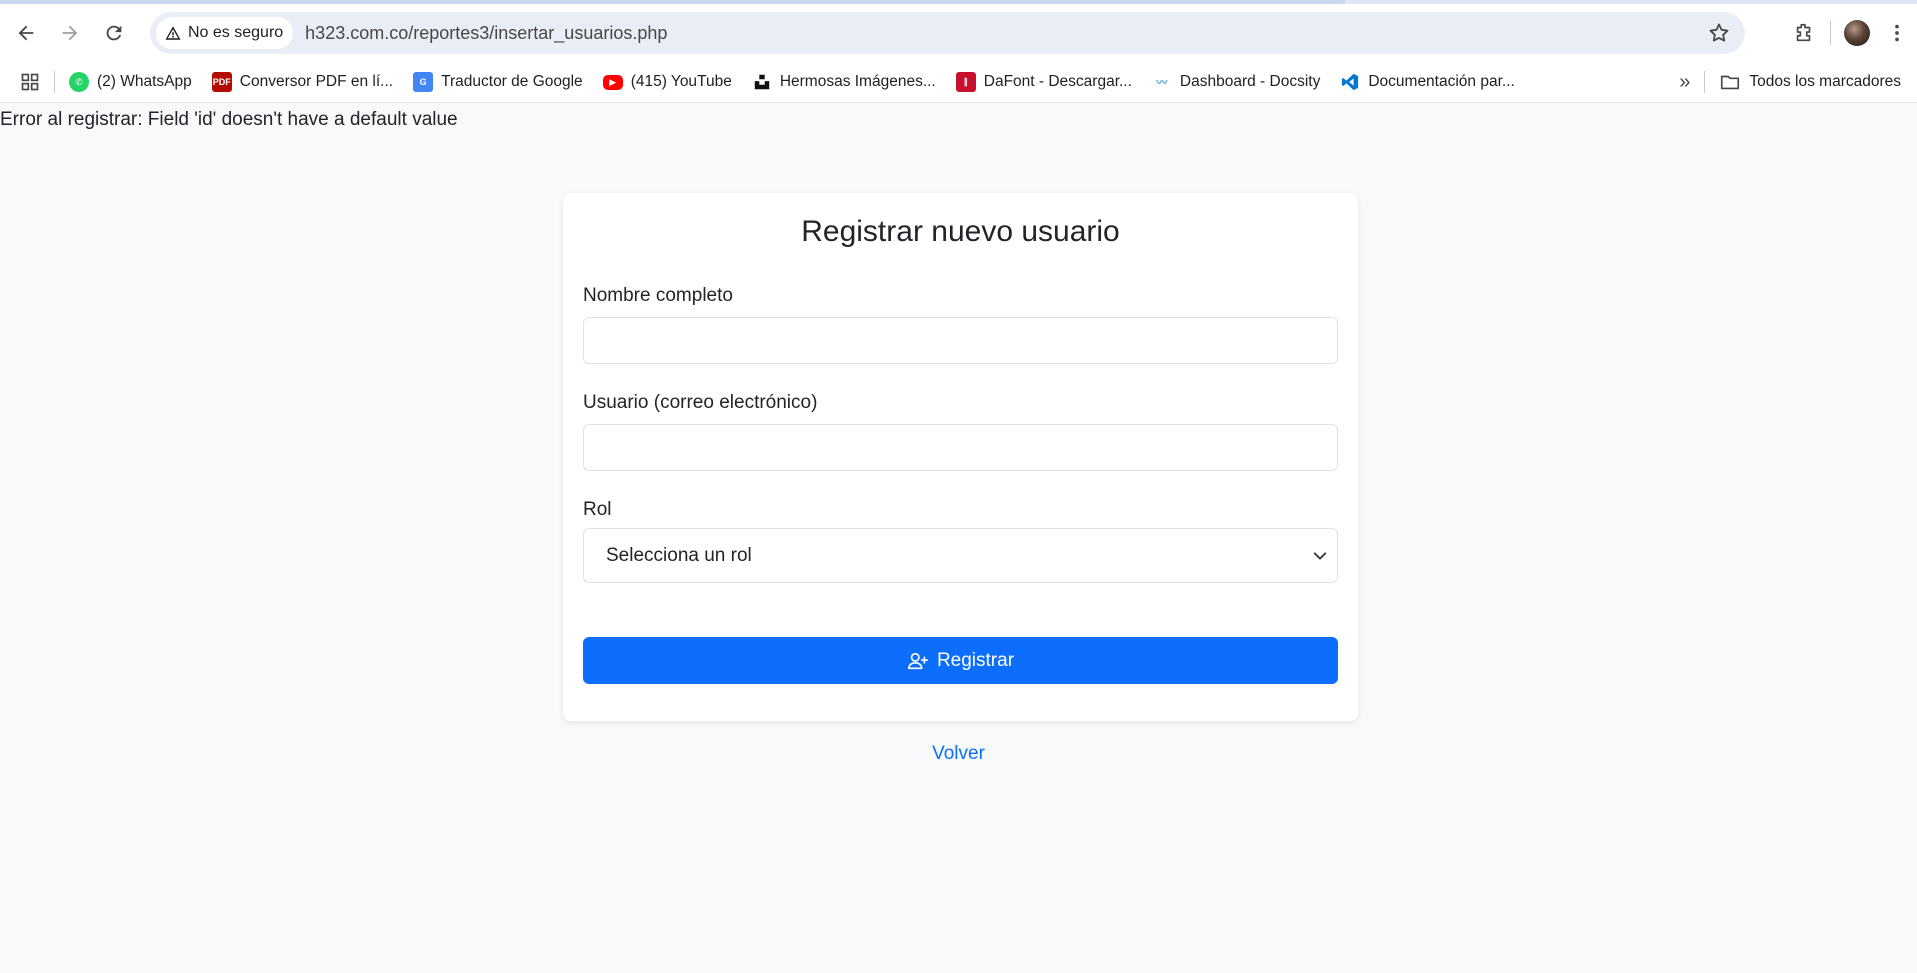 The height and width of the screenshot is (973, 1917). What do you see at coordinates (144, 81) in the screenshot?
I see `bookmark-label: (2) WhatsApp` at bounding box center [144, 81].